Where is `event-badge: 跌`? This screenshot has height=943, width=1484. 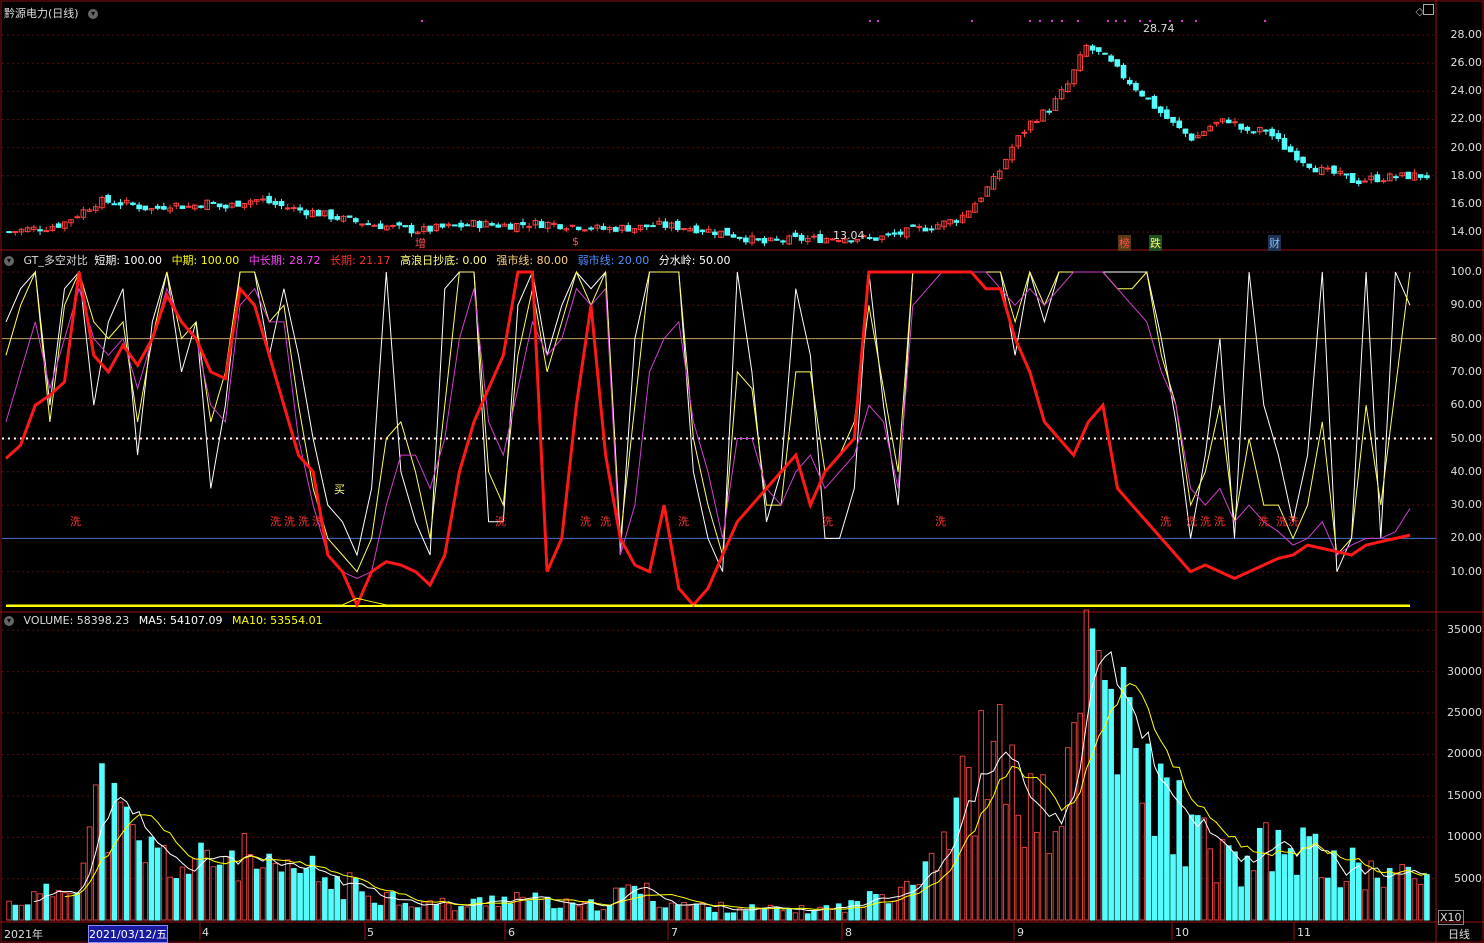
event-badge: 跌 is located at coordinates (1155, 243).